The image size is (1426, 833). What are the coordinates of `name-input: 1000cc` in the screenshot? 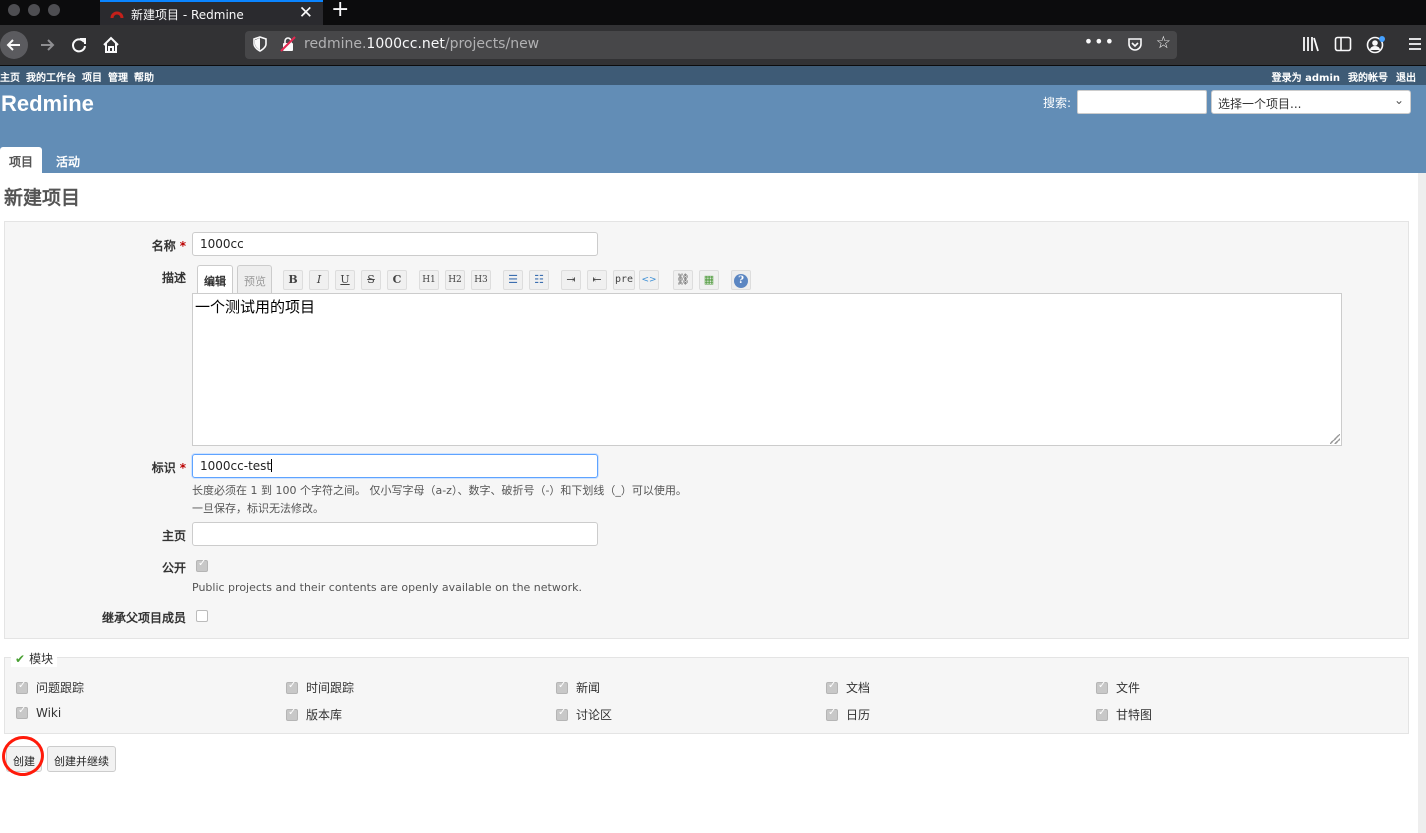 It's located at (395, 244).